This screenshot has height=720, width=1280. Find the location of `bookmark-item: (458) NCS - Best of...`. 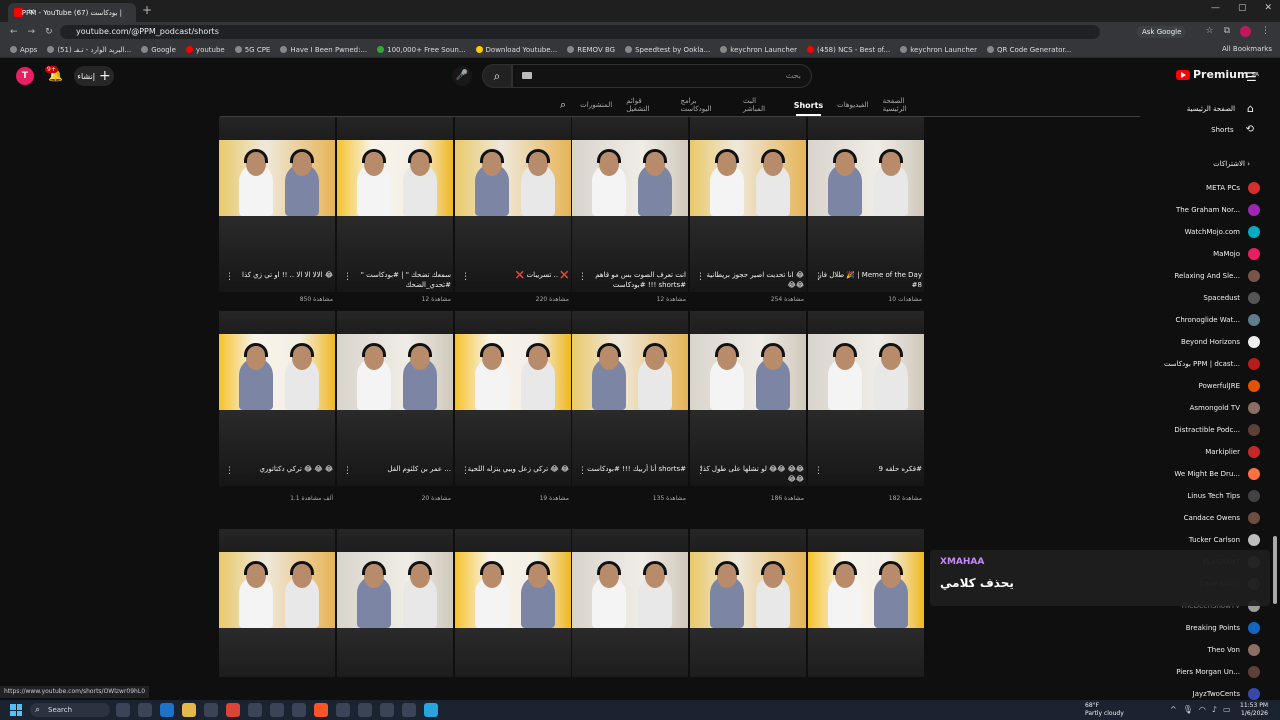

bookmark-item: (458) NCS - Best of... is located at coordinates (848, 50).